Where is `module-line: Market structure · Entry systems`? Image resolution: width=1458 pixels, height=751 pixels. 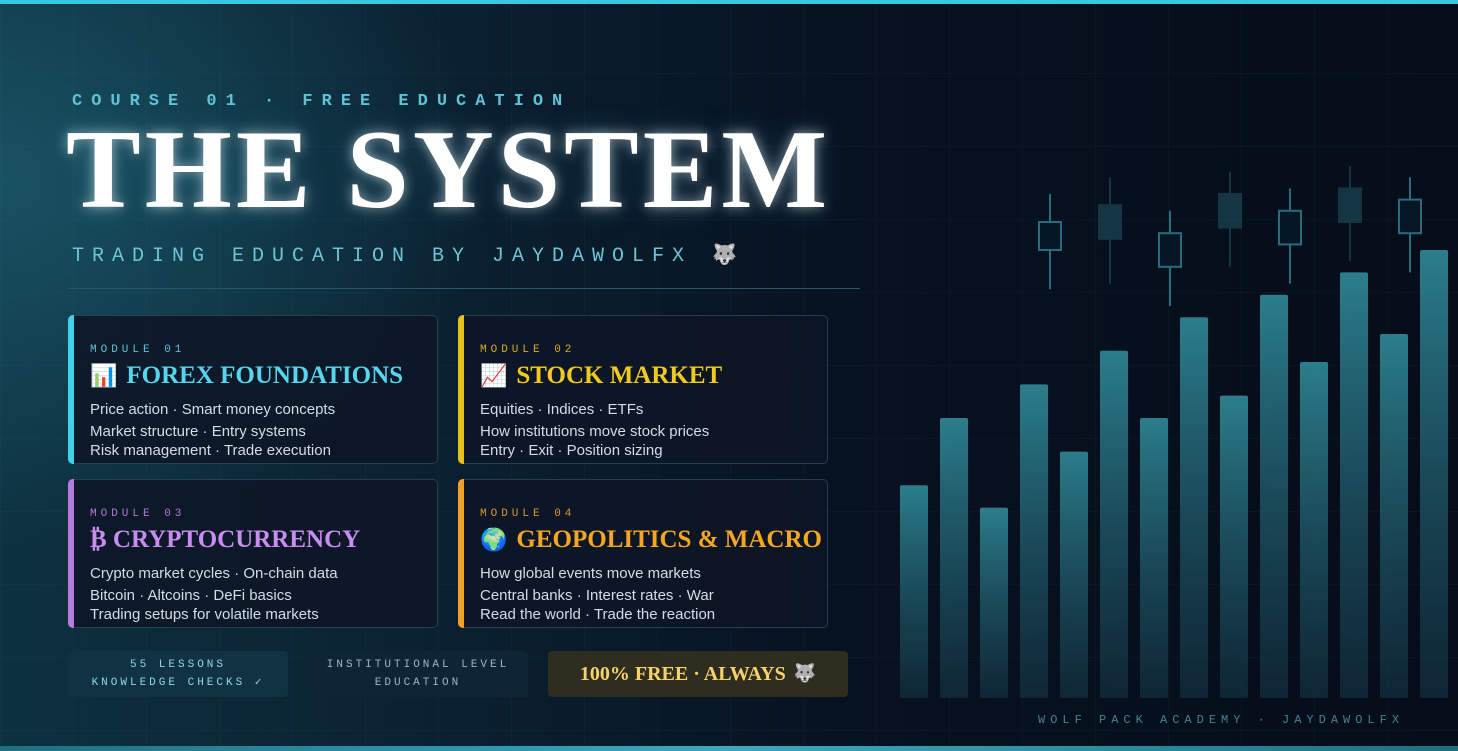 module-line: Market structure · Entry systems is located at coordinates (198, 431).